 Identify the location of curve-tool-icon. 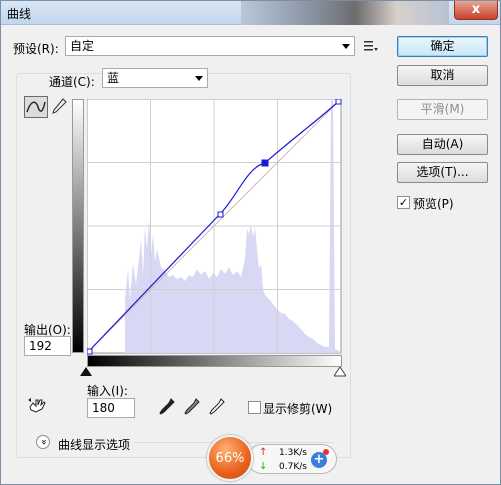
(36, 107).